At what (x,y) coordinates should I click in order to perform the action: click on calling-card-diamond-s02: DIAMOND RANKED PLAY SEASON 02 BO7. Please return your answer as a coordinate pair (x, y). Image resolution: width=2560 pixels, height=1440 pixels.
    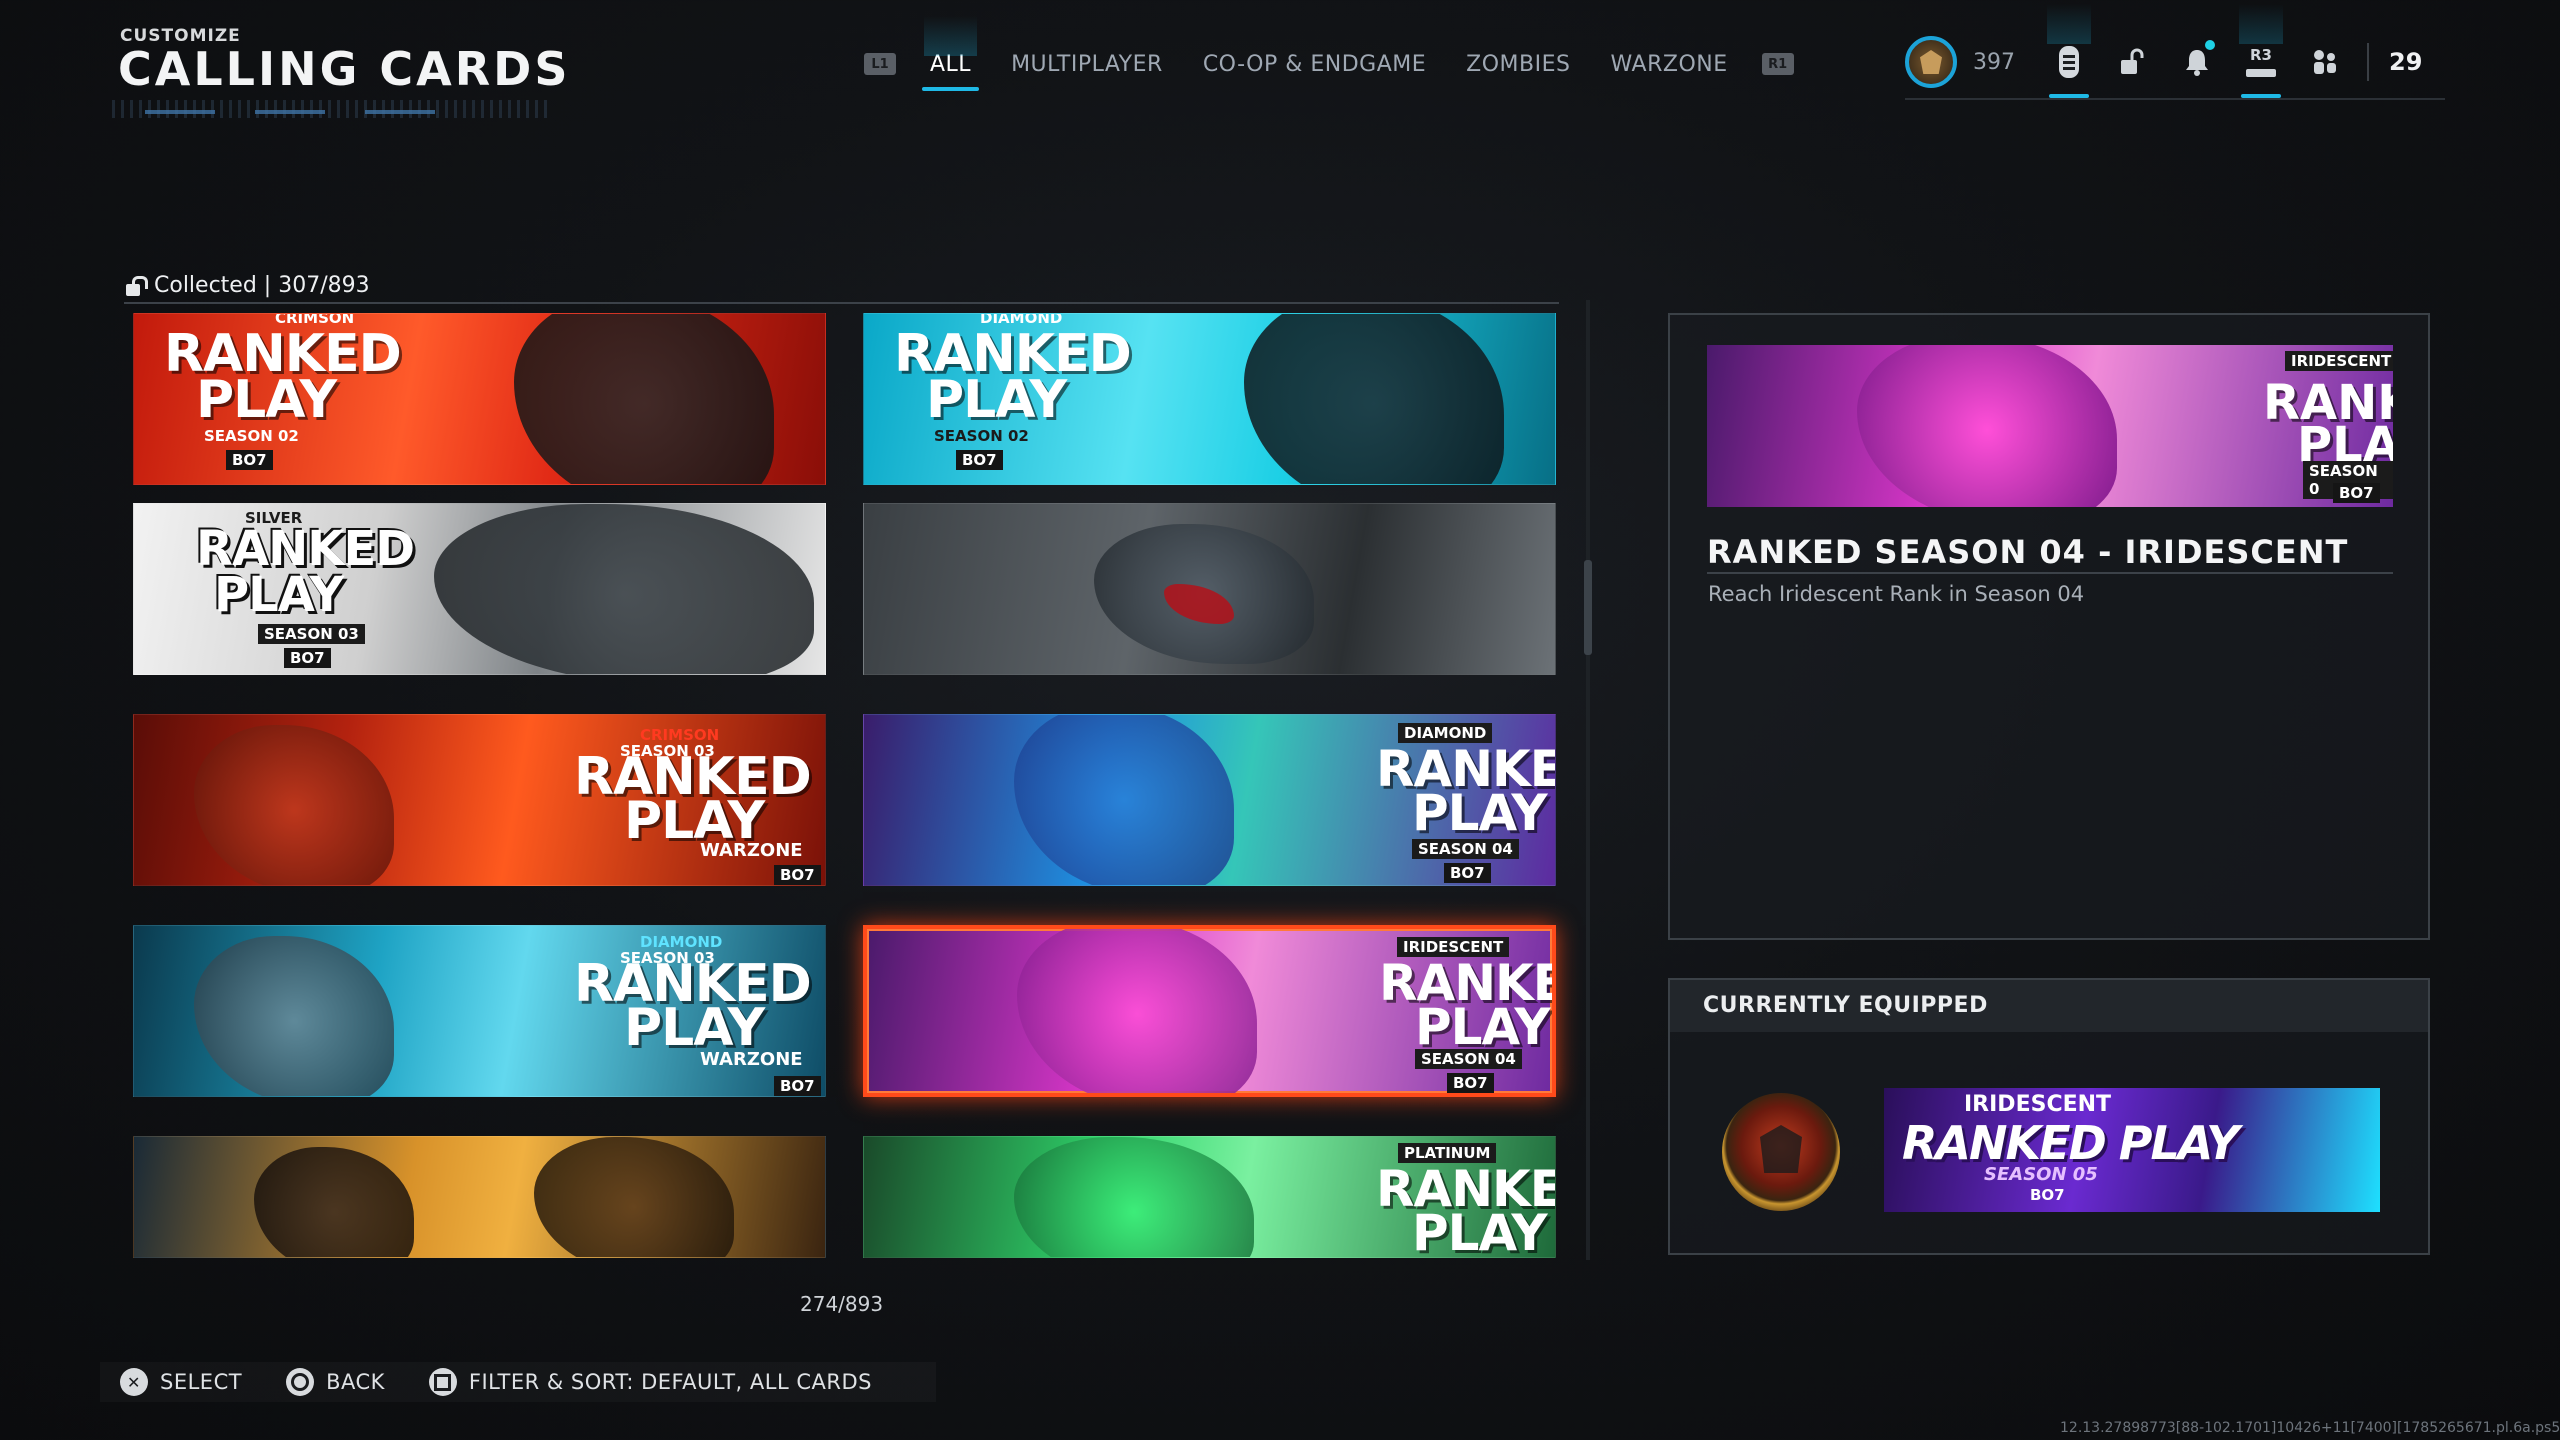
    Looking at the image, I should click on (1209, 399).